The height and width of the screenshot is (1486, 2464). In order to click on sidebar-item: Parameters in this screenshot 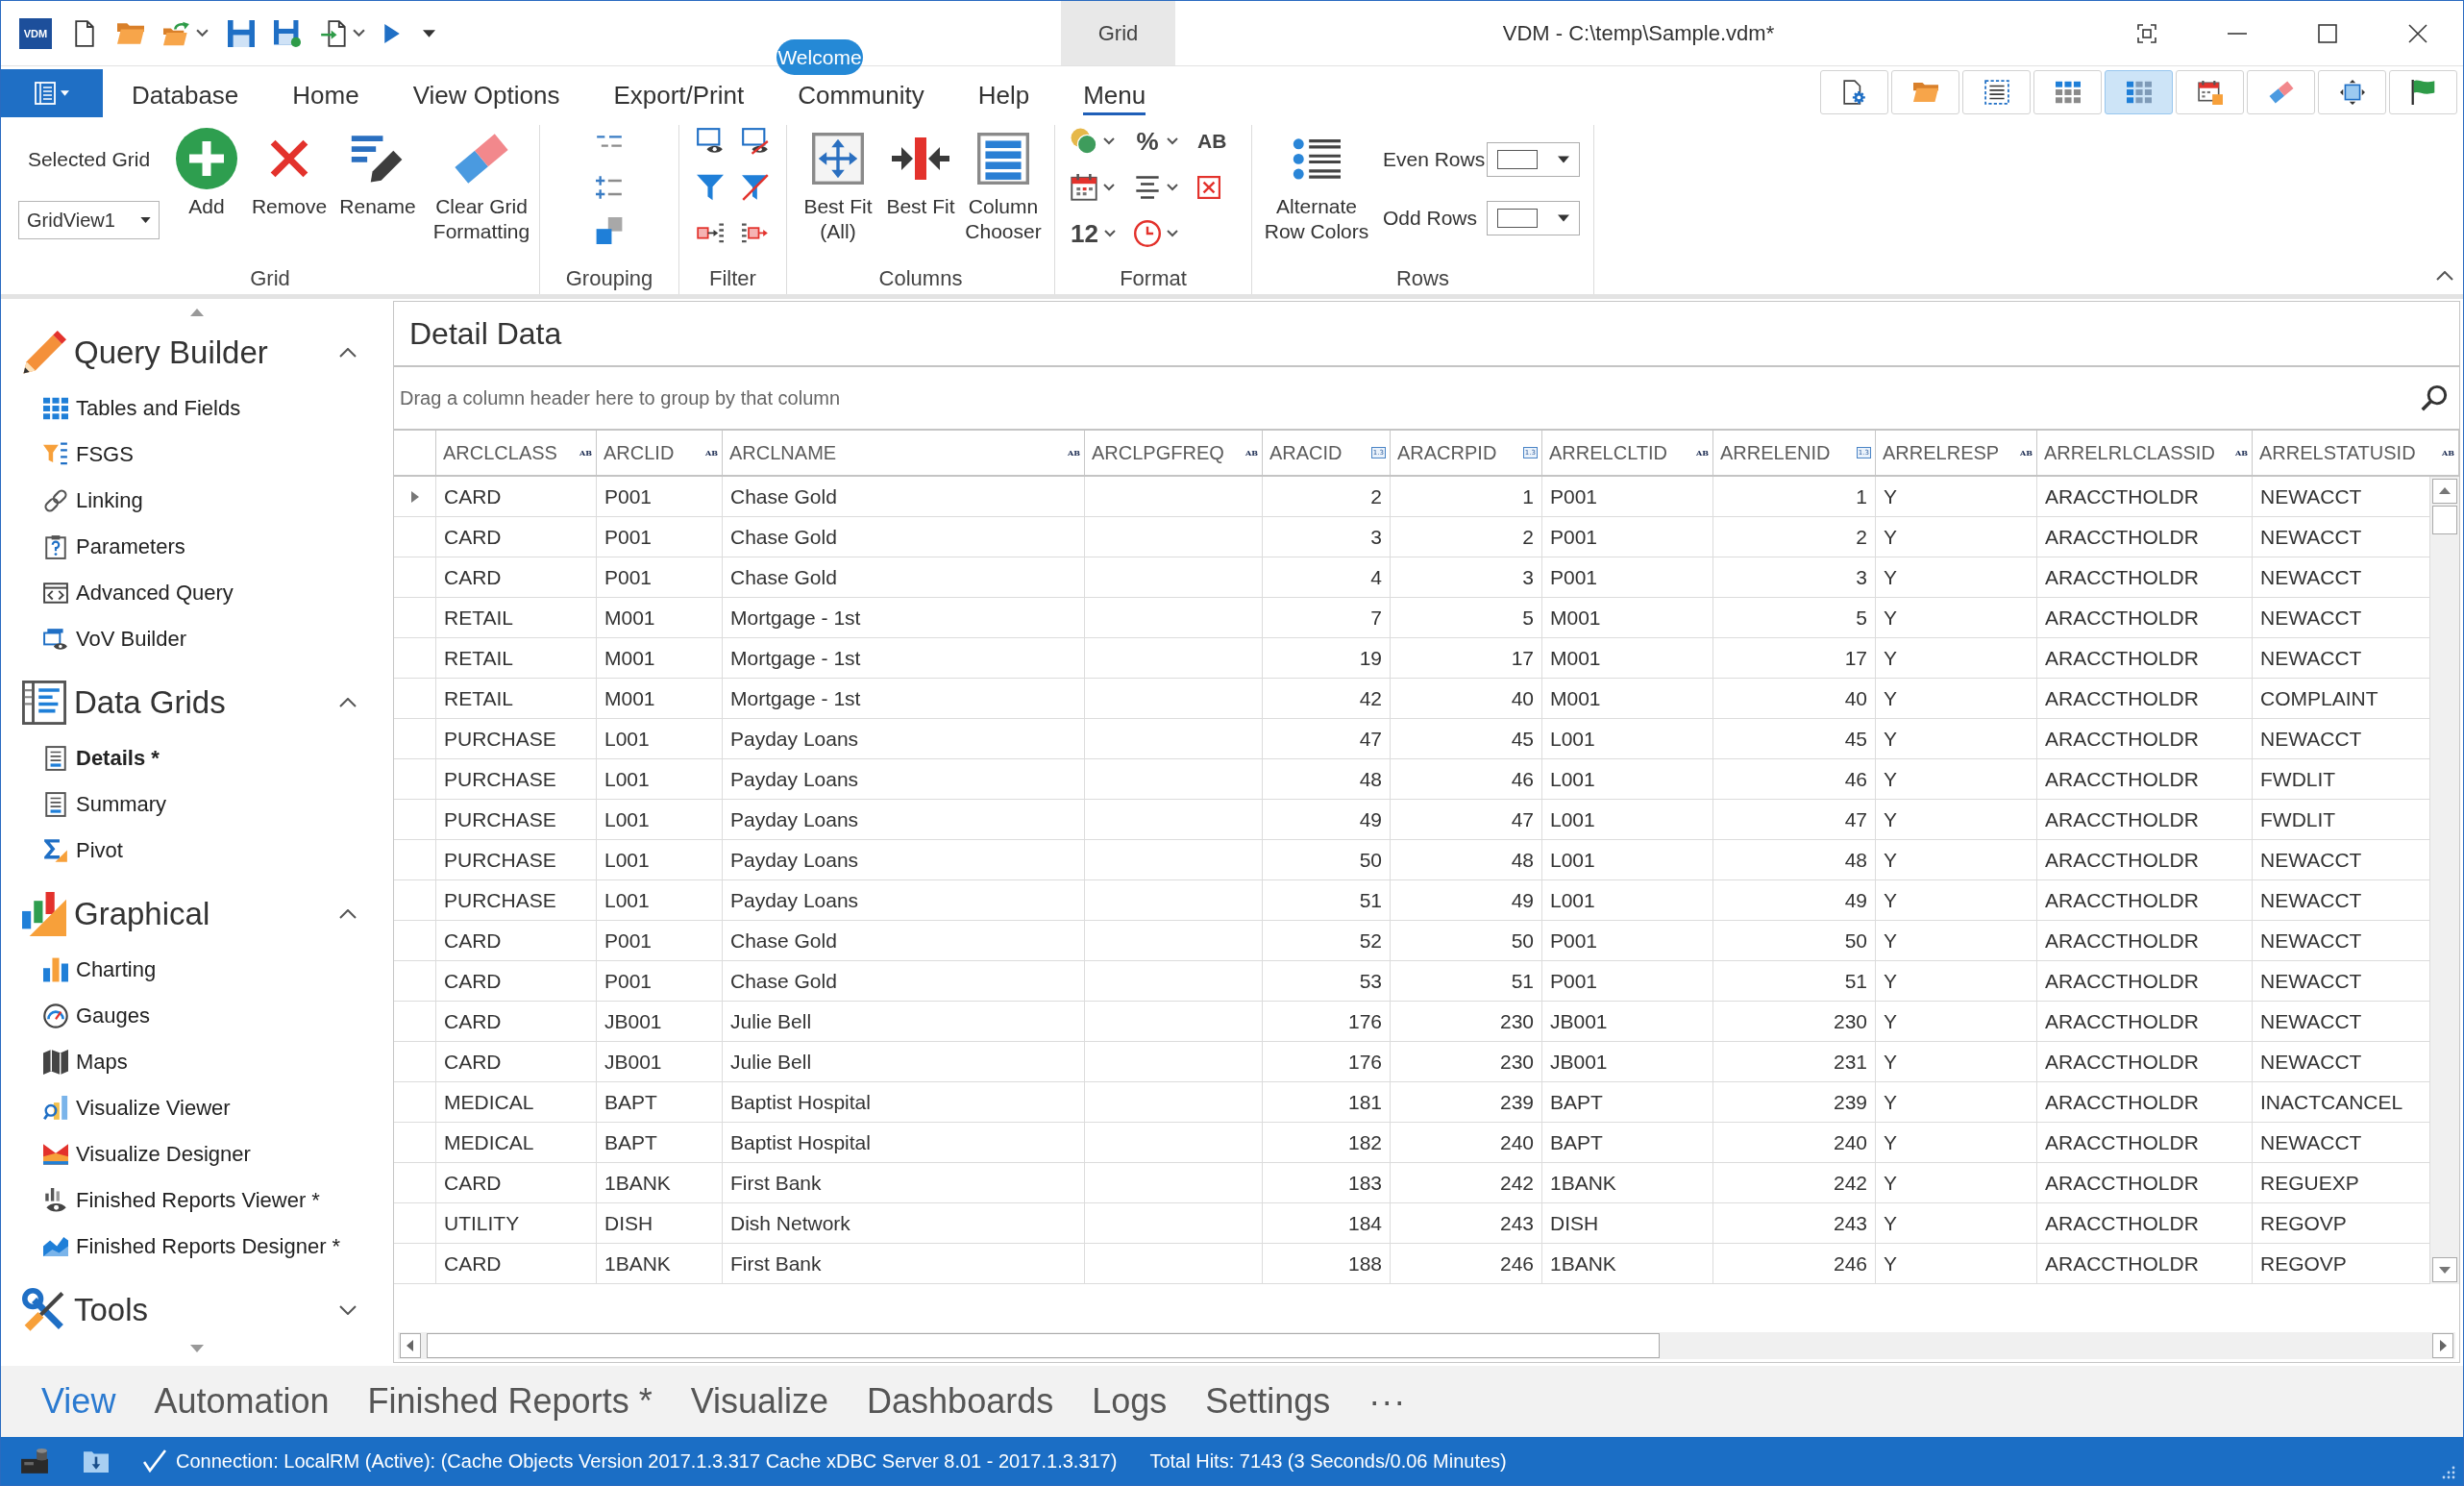, I will do `click(197, 547)`.